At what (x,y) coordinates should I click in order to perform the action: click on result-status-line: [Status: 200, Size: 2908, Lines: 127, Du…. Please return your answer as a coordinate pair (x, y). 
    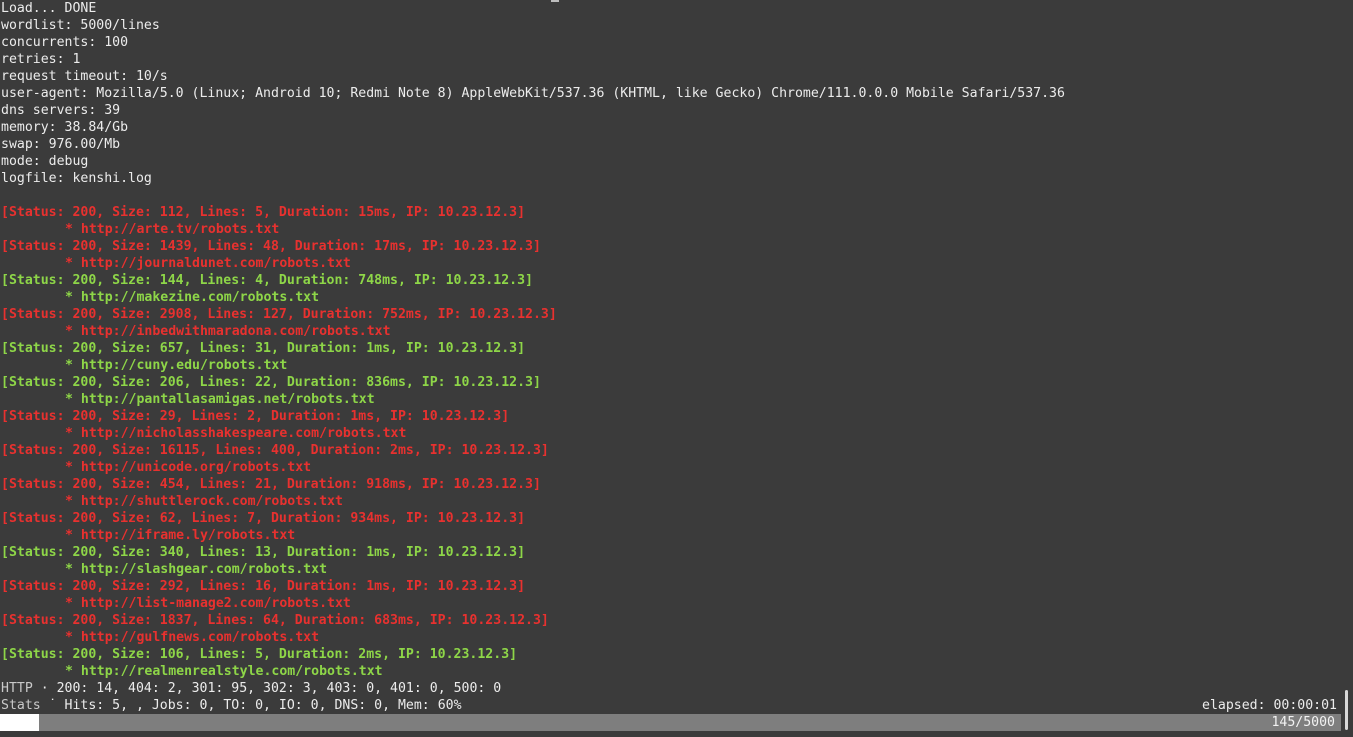
    Looking at the image, I should click on (279, 314).